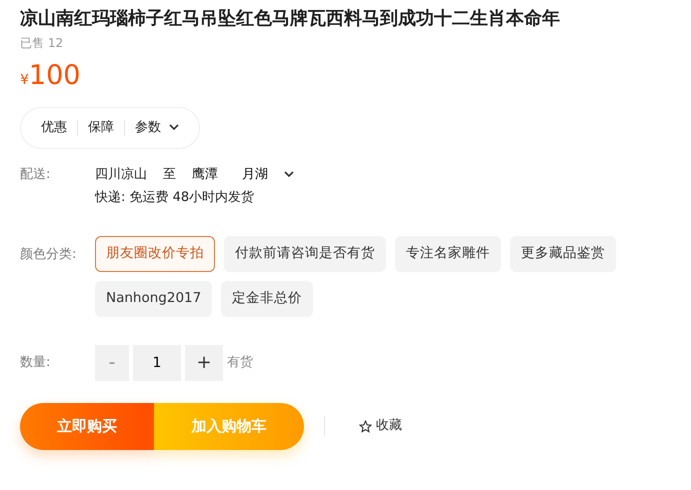  What do you see at coordinates (54, 128) in the screenshot?
I see `info-tab: 优惠` at bounding box center [54, 128].